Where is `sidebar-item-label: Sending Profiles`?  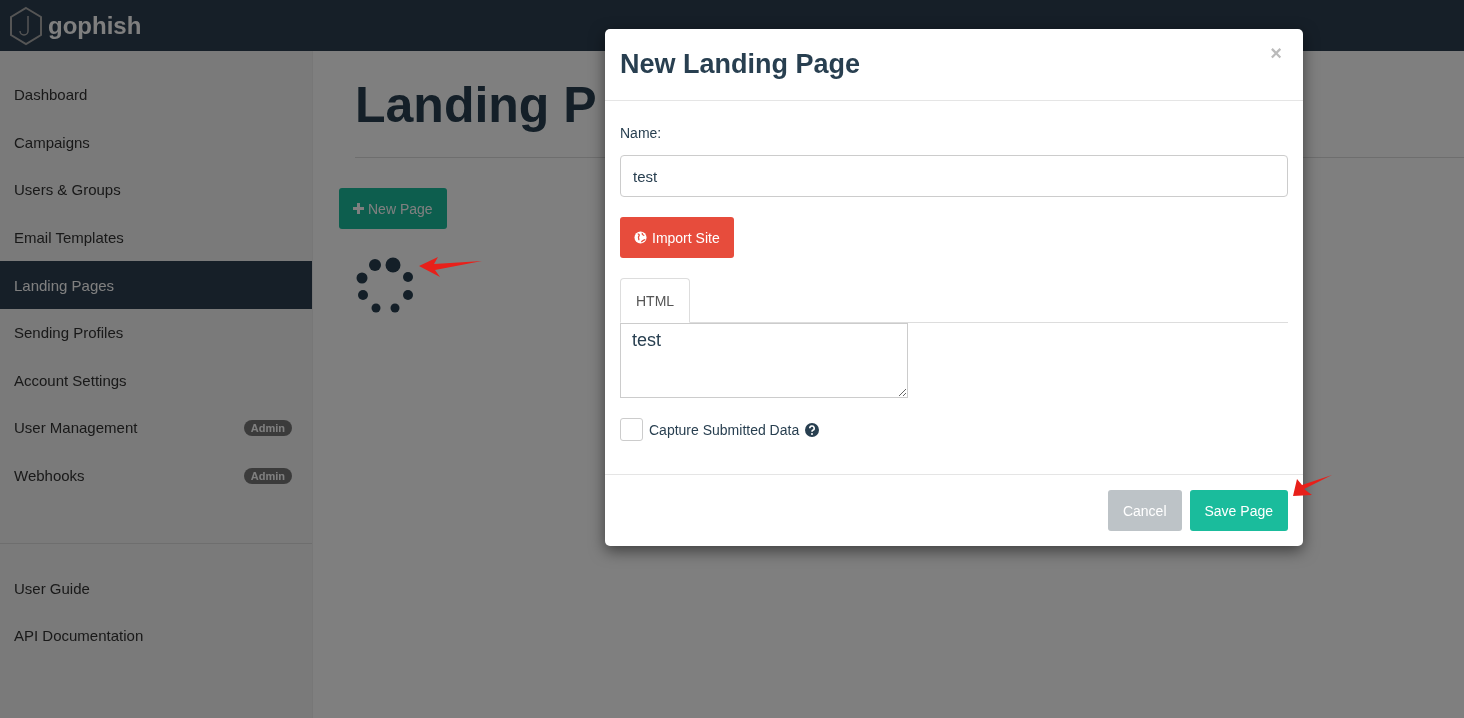 sidebar-item-label: Sending Profiles is located at coordinates (69, 333).